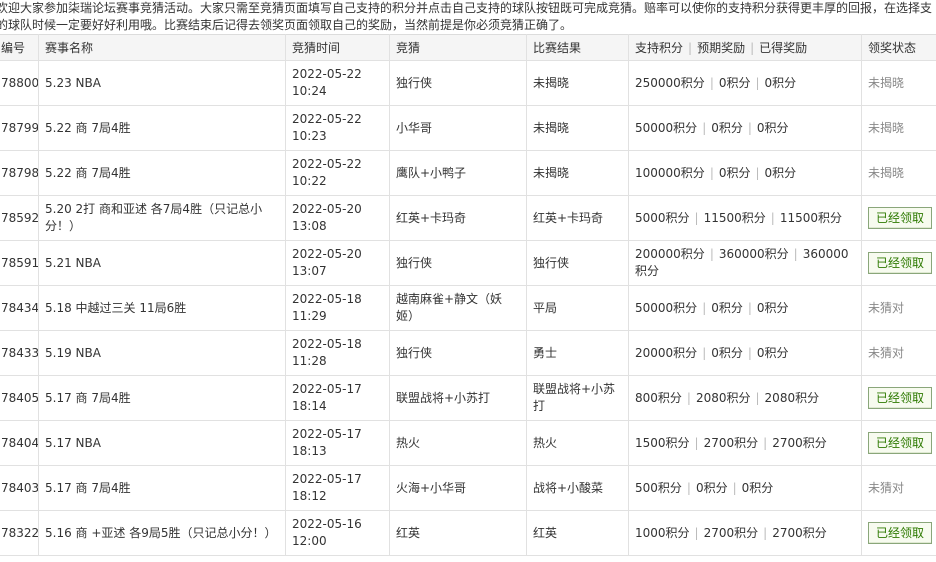 The width and height of the screenshot is (936, 562). What do you see at coordinates (723, 397) in the screenshot?
I see `expected-reward: 2080积分` at bounding box center [723, 397].